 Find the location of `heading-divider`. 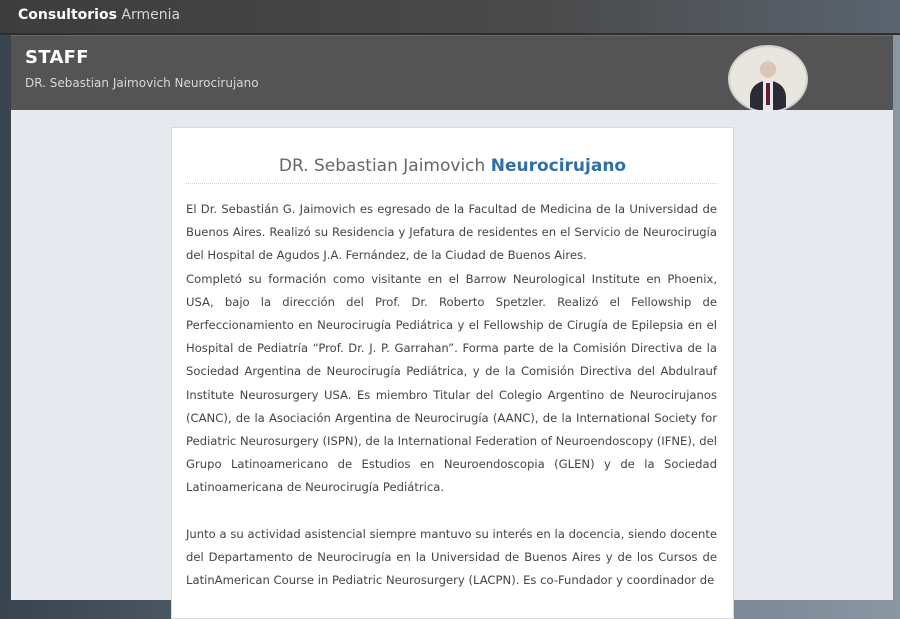

heading-divider is located at coordinates (451, 183).